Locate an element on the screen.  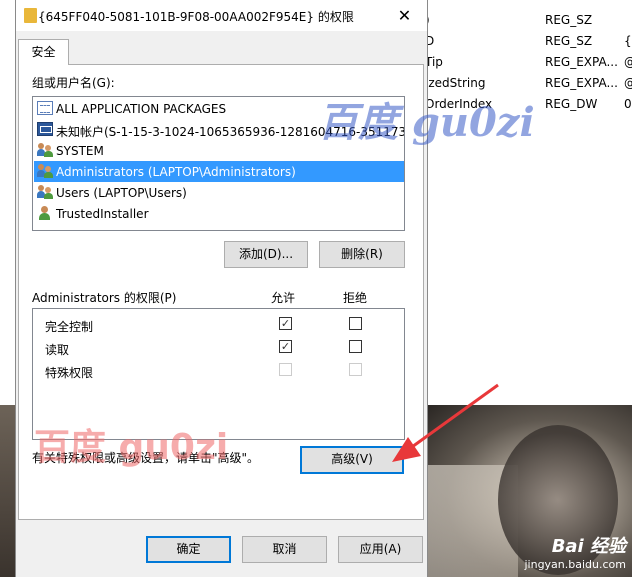
tab-security: 安全 is located at coordinates (43, 52).